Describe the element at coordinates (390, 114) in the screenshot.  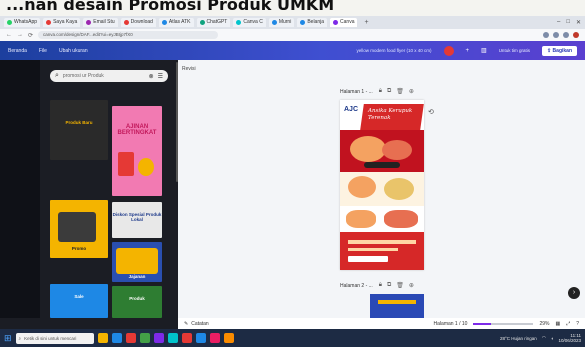
I see `poster-title: Ansika Kerupuk Terenak` at that location.